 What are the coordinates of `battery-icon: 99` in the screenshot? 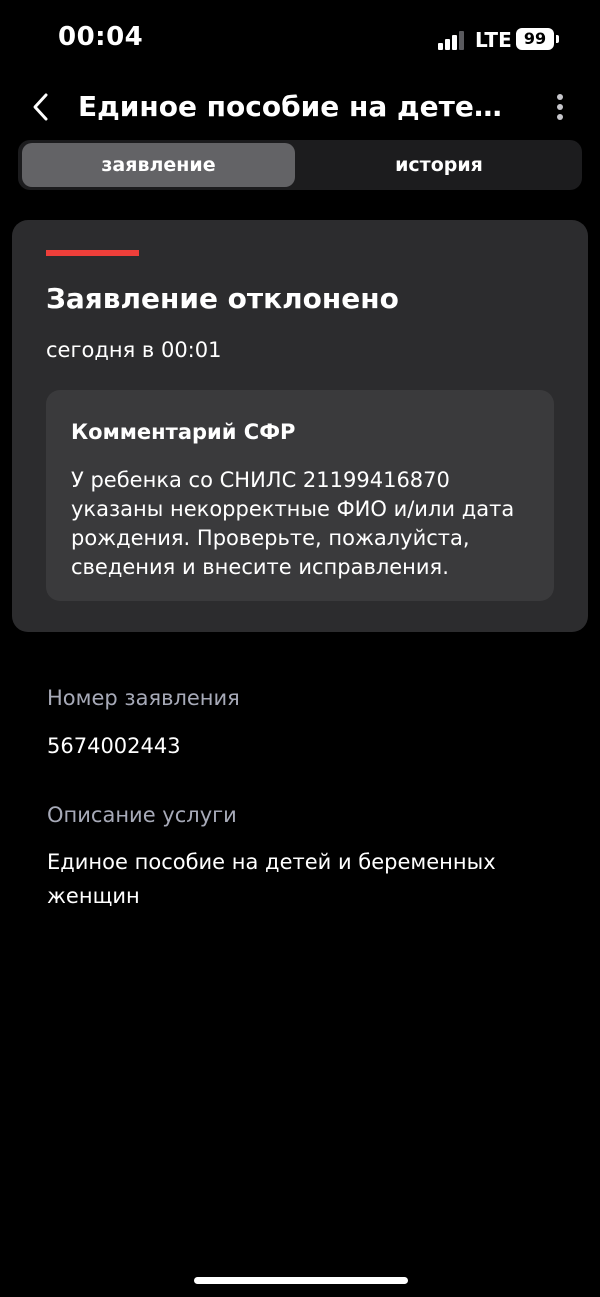 It's located at (538, 40).